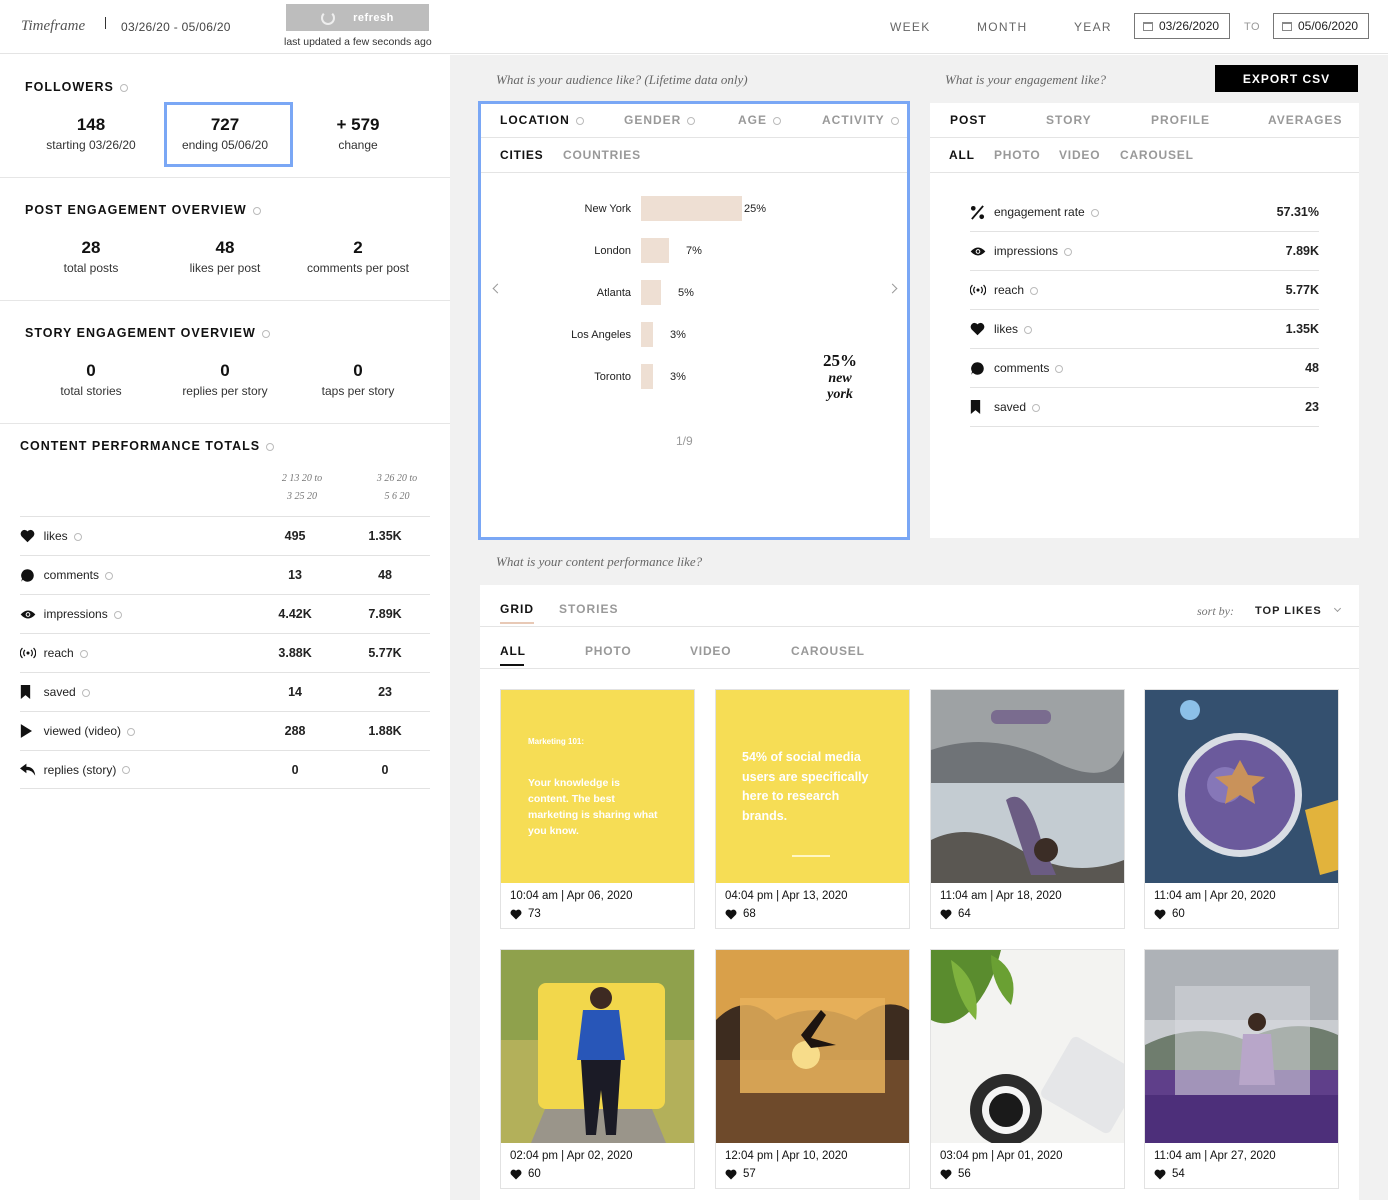 The width and height of the screenshot is (1388, 1200). What do you see at coordinates (1002, 27) in the screenshot?
I see `range-month-button: MONTH` at bounding box center [1002, 27].